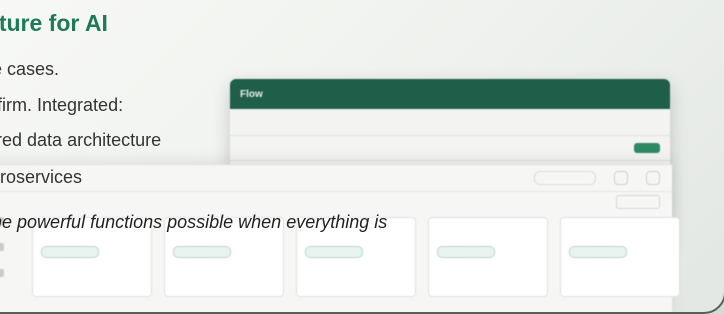  What do you see at coordinates (565, 178) in the screenshot?
I see `app-front-search-input` at bounding box center [565, 178].